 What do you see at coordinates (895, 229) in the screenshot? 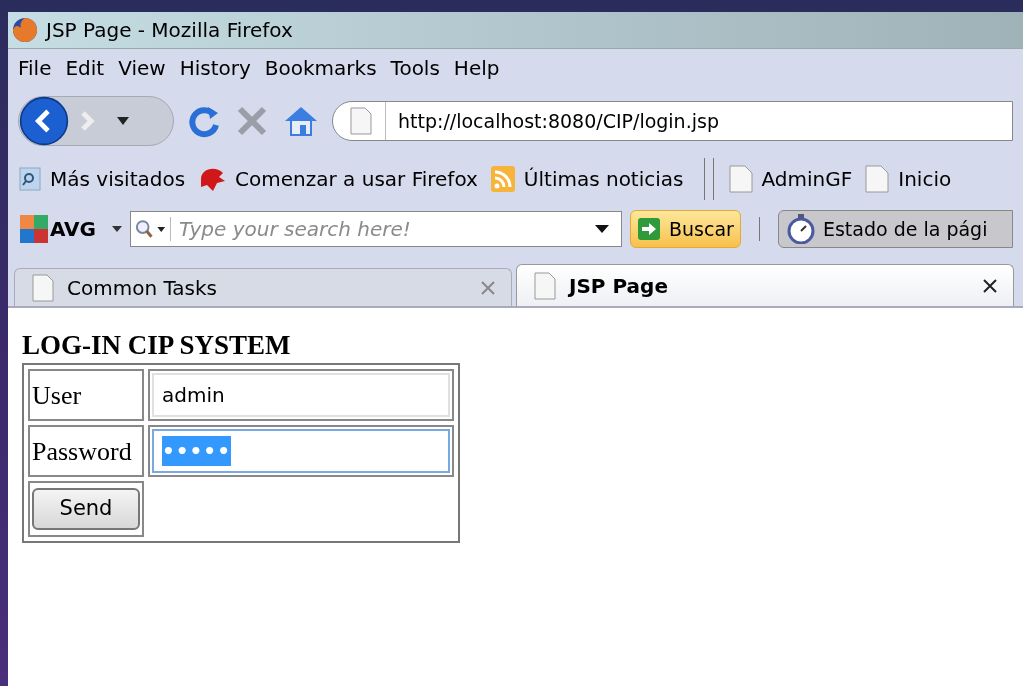
I see `page-status-button: Estado de la pági` at bounding box center [895, 229].